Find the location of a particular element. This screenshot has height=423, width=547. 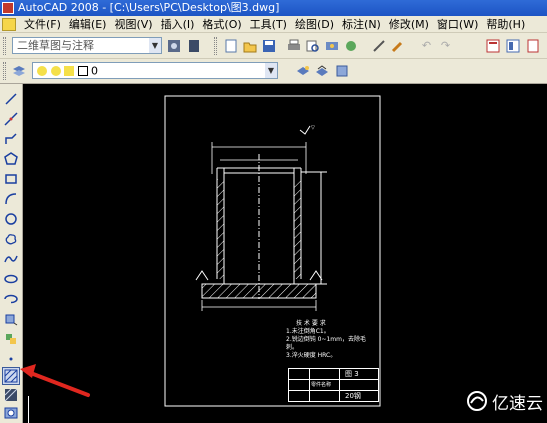

layer-lock-icon is located at coordinates (69, 71).